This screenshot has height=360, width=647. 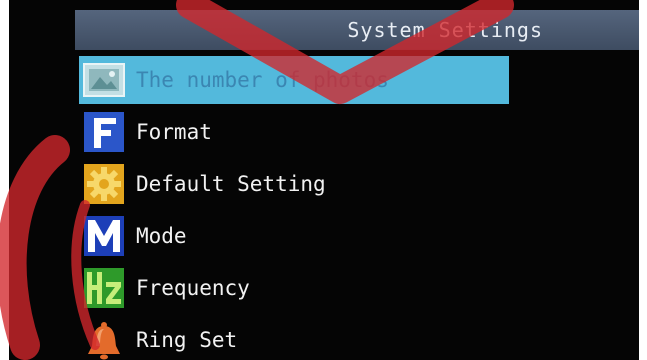 I want to click on menu-item-label: Frequency, so click(x=193, y=288).